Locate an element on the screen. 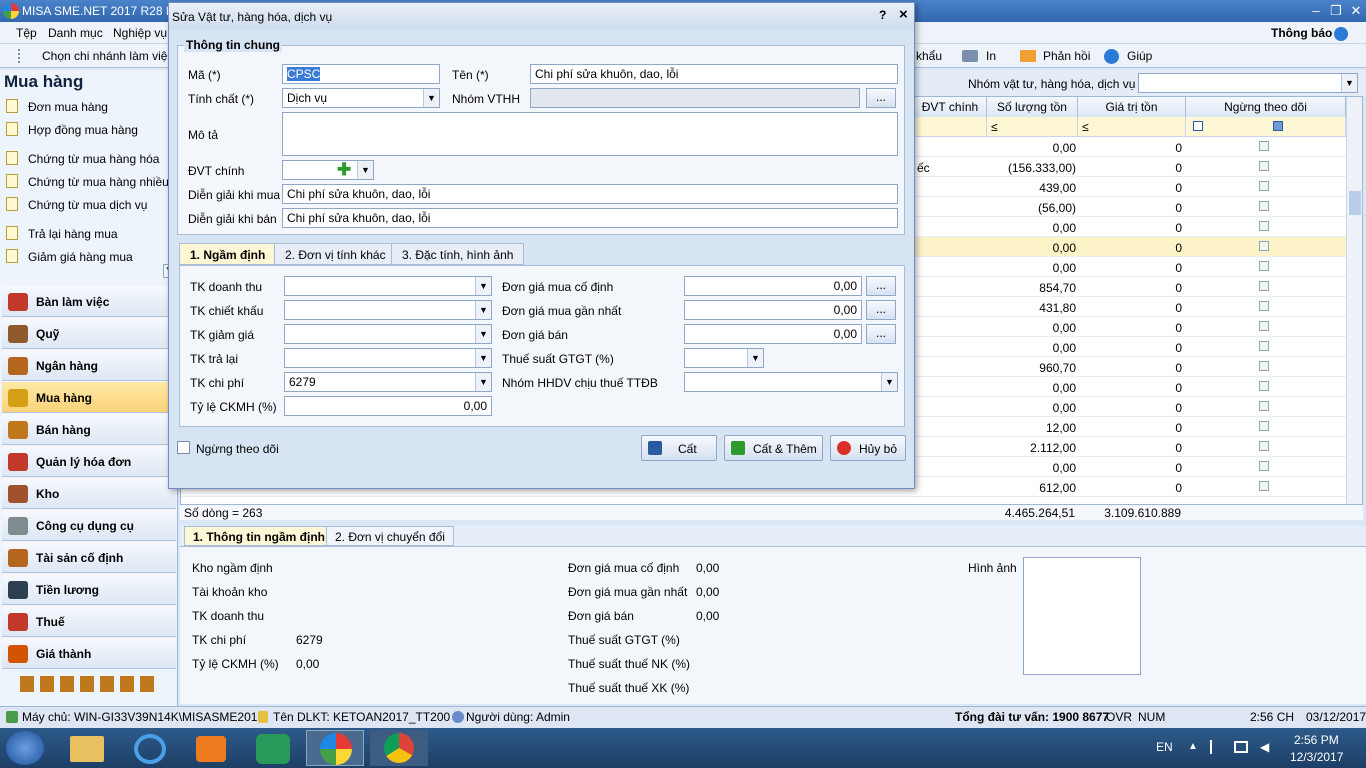  clock-date: 12/3/2017 is located at coordinates (1316, 757).